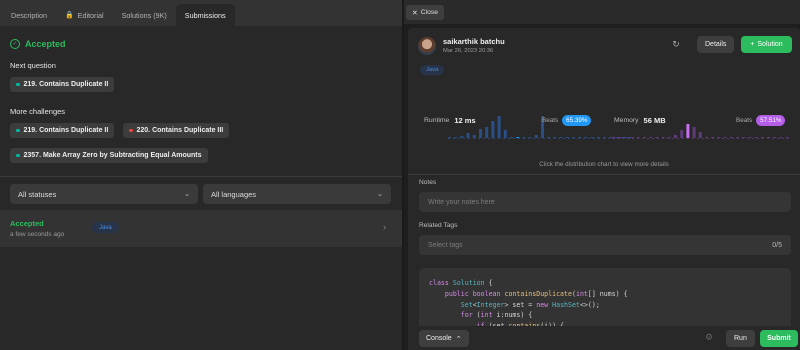 The image size is (800, 350). I want to click on tab-solutions: Solutions (9K), so click(144, 15).